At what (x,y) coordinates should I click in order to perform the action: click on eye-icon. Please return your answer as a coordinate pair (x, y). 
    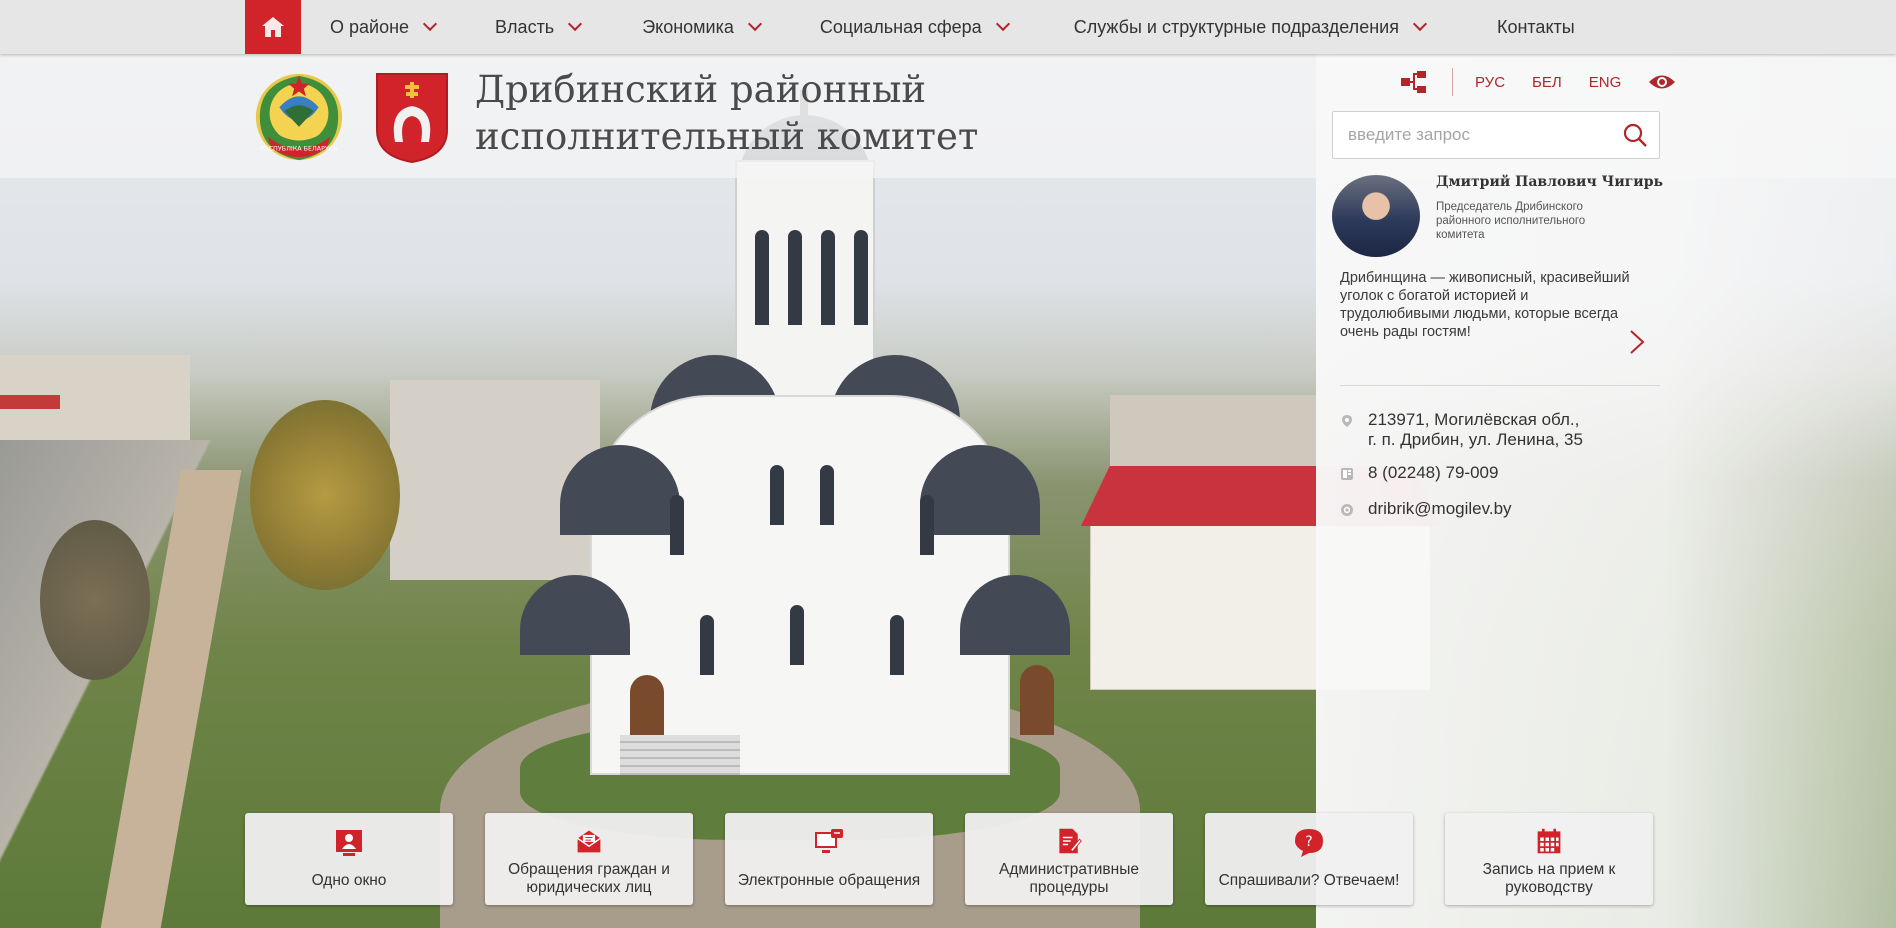
    Looking at the image, I should click on (1662, 82).